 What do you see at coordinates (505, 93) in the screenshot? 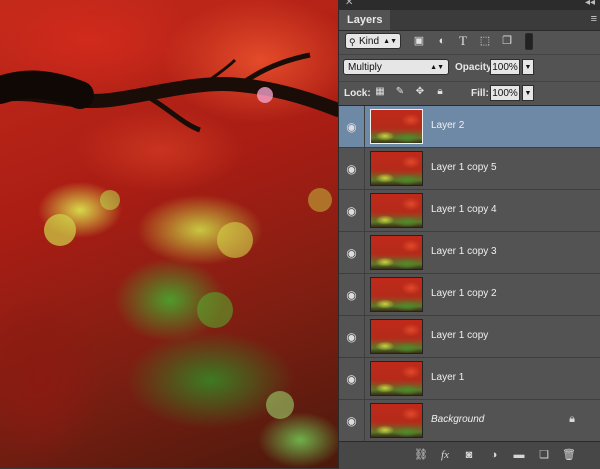
I see `fill-input: 100%` at bounding box center [505, 93].